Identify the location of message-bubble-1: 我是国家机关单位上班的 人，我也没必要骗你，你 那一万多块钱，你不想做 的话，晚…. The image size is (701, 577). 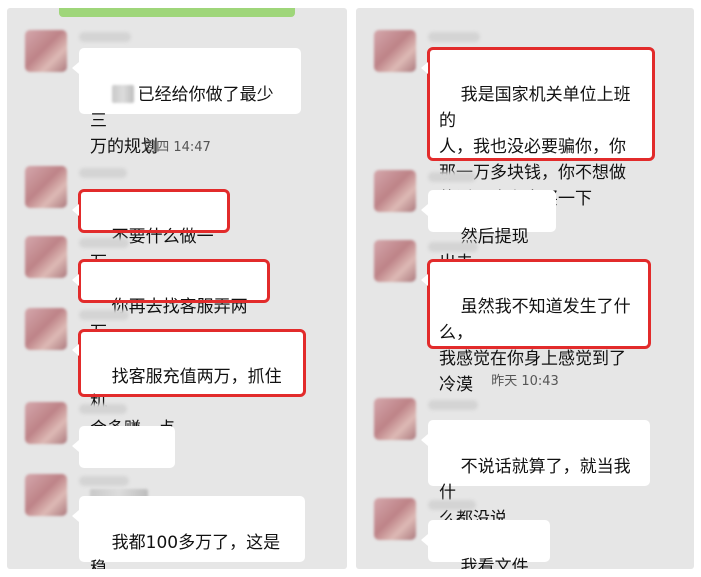
(538, 128).